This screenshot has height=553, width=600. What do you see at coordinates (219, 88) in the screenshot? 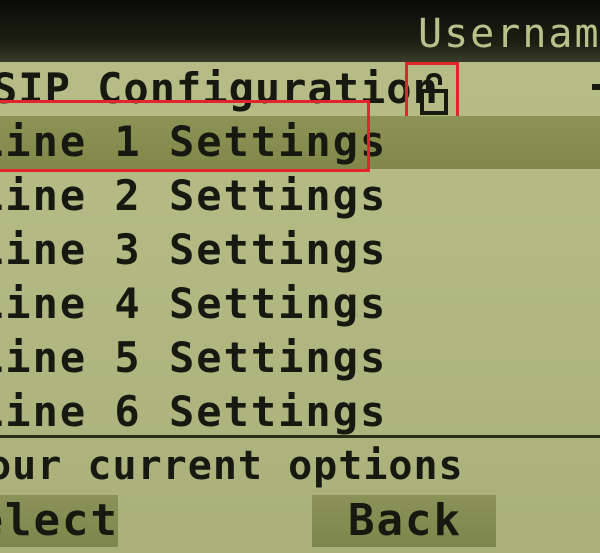
I see `page-title: SIP Configuration` at bounding box center [219, 88].